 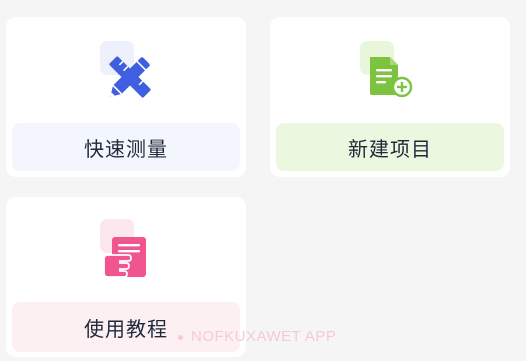 I want to click on new-project-label-bar: 新建项目, so click(x=390, y=147).